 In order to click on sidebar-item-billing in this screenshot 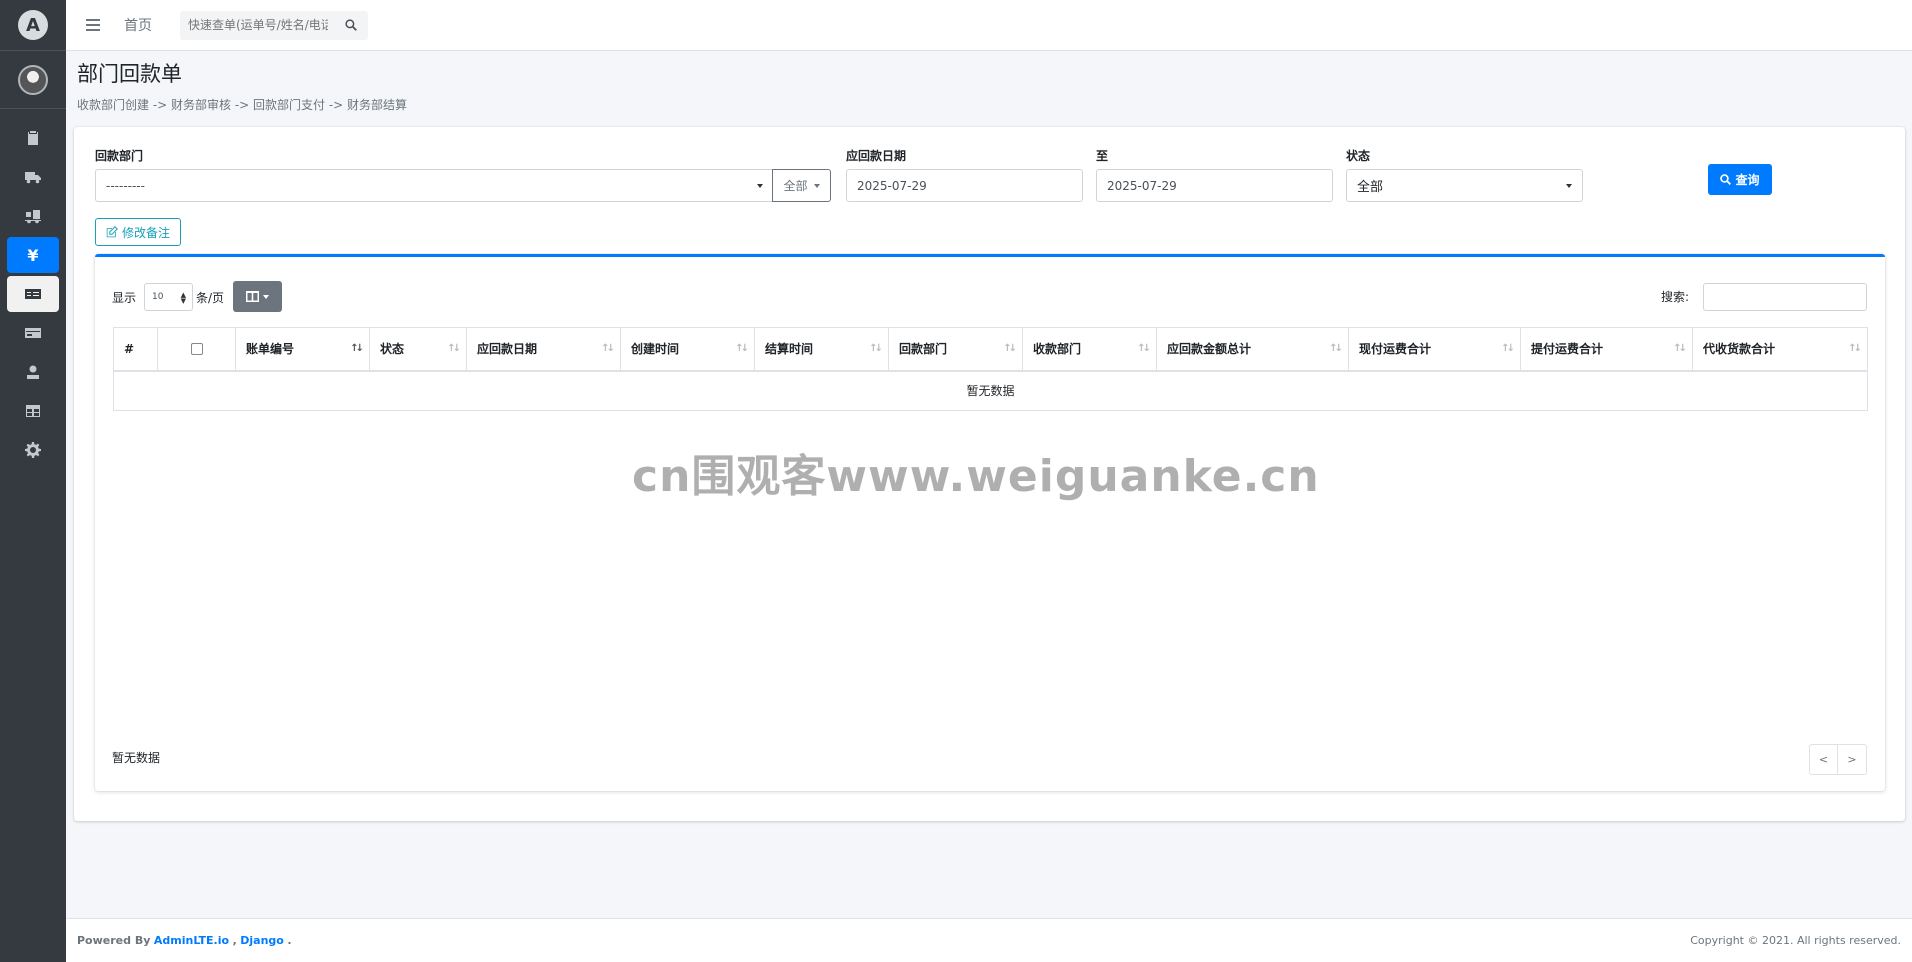, I will do `click(33, 333)`.